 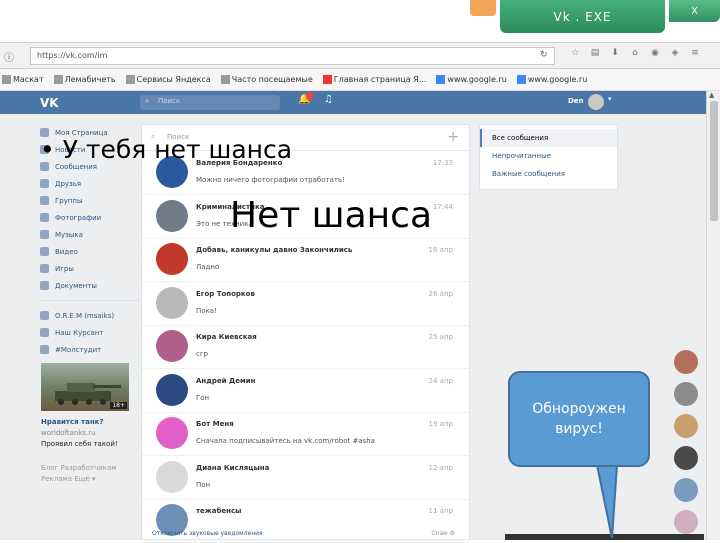 I want to click on tab-all-messages: Все сообщения, so click(x=548, y=138).